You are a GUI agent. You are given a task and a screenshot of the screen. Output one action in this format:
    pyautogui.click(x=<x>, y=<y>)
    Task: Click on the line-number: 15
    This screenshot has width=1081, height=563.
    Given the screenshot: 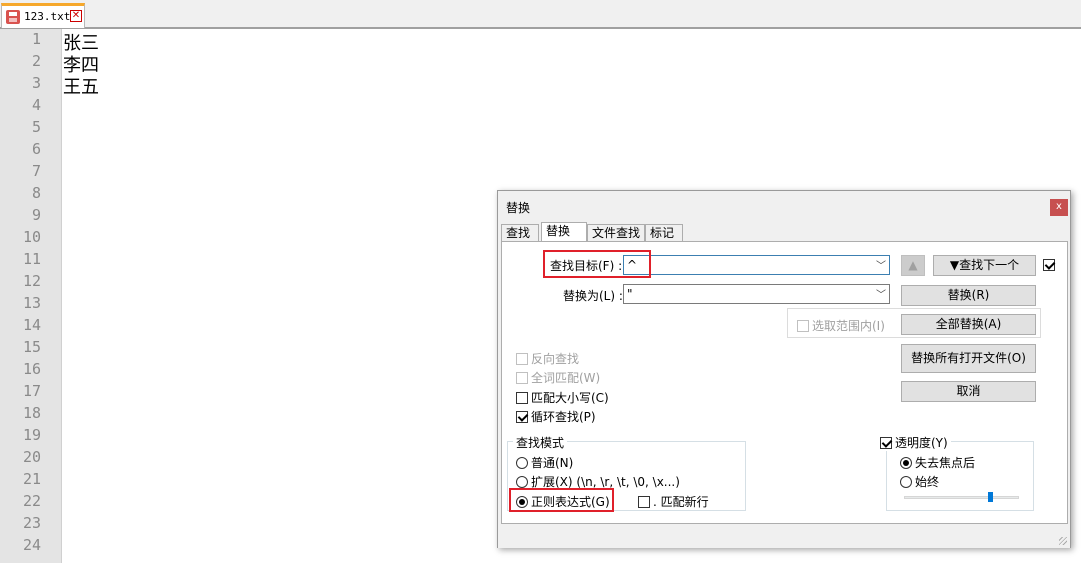 What is the action you would take?
    pyautogui.click(x=31, y=347)
    